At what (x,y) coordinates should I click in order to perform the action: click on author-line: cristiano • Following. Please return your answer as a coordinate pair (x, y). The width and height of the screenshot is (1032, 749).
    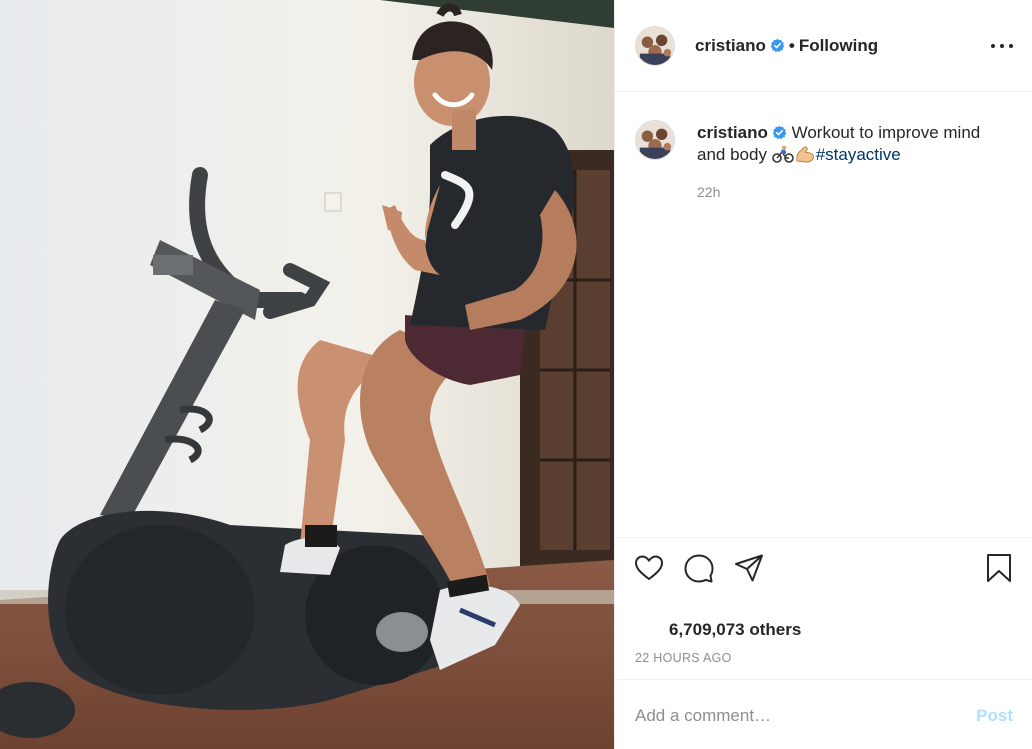
    Looking at the image, I should click on (786, 46).